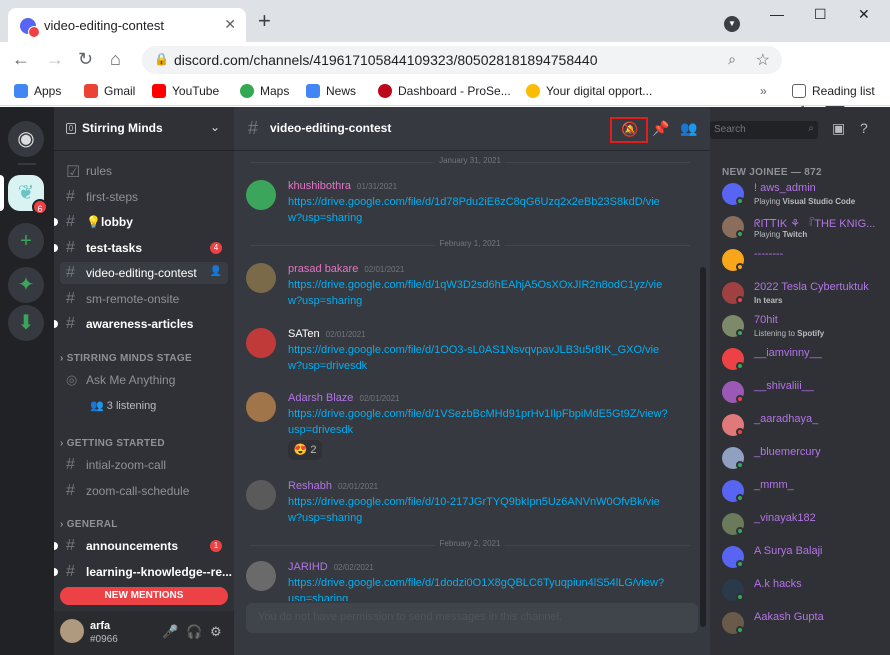 This screenshot has height=655, width=890. I want to click on channel-sm-remote-onsite: # sm-remote-onsite, so click(144, 299).